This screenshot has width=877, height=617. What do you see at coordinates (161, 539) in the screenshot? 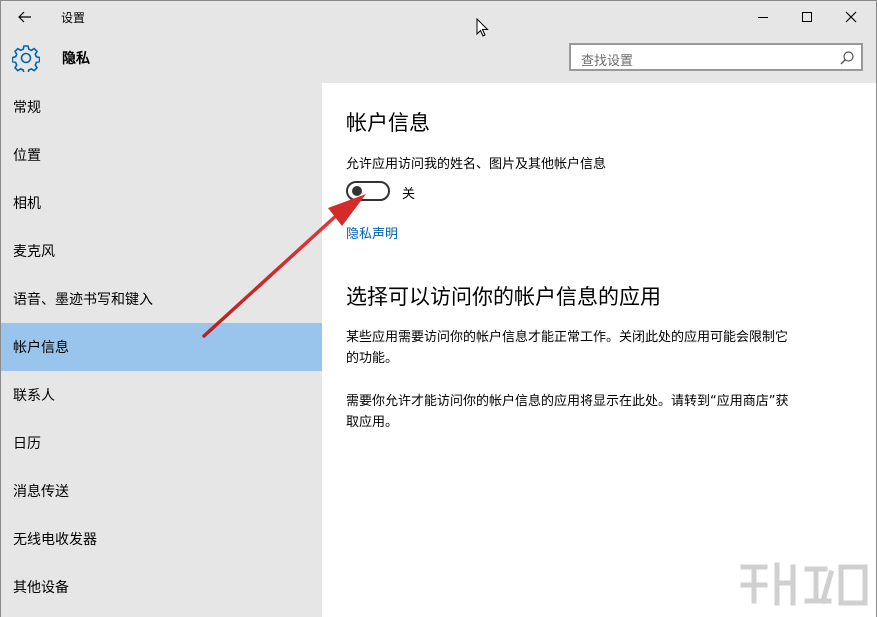
I see `sidebar-item-radios: 无线电收发器` at bounding box center [161, 539].